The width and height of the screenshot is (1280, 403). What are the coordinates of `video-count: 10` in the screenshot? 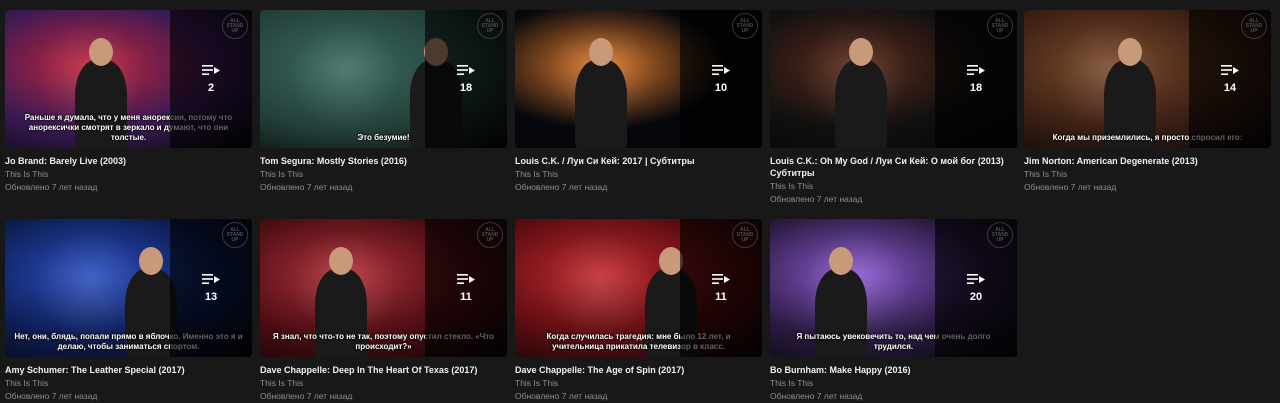 It's located at (721, 88).